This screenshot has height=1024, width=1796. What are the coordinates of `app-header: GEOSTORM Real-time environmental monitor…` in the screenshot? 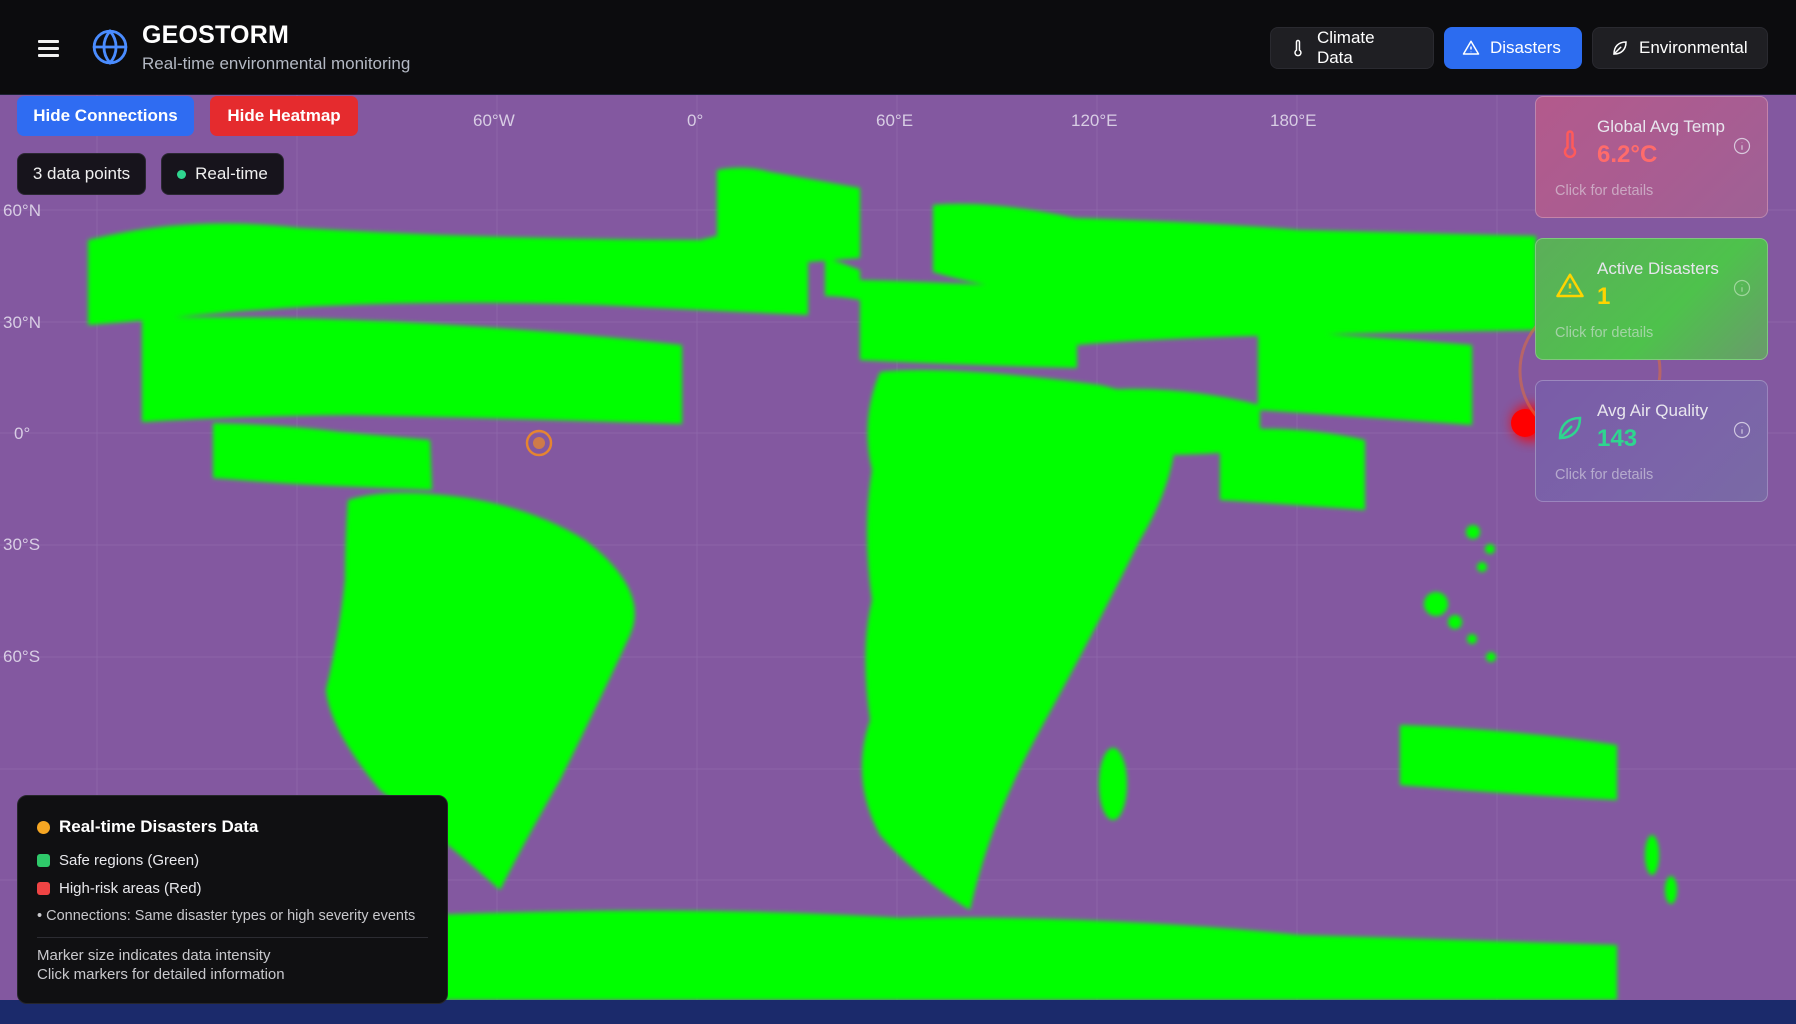 It's located at (898, 47).